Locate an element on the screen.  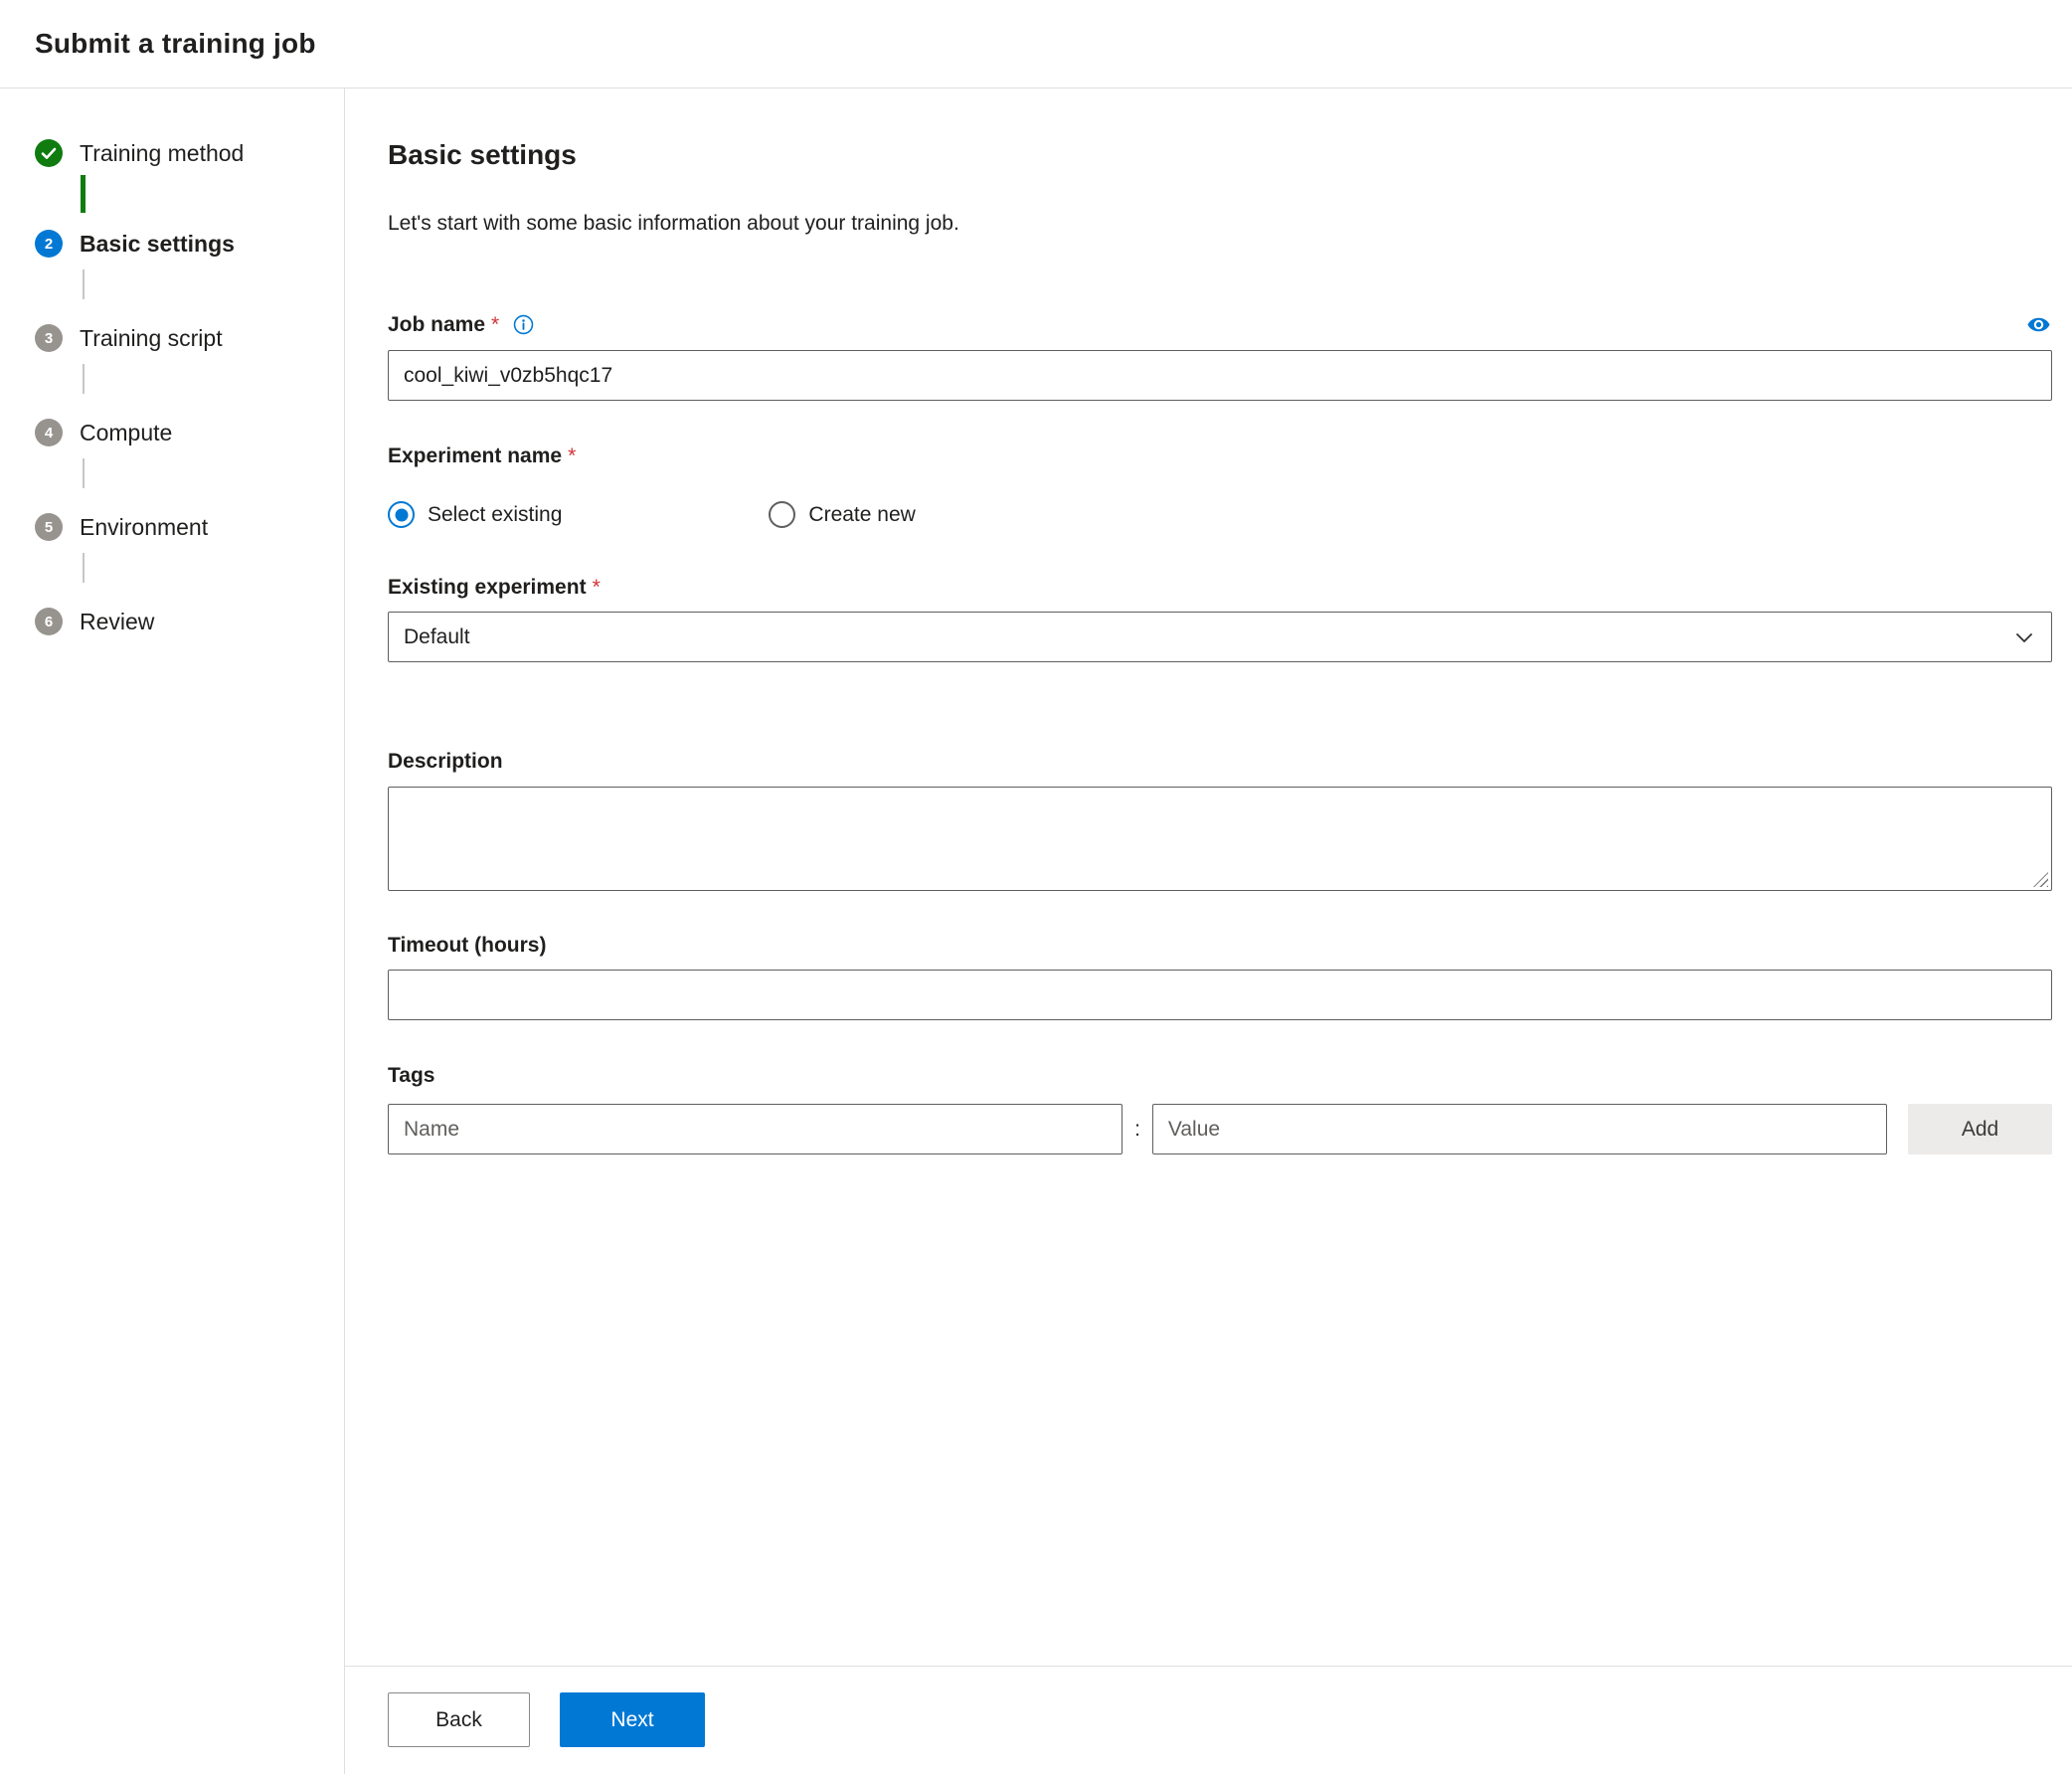
existing-experiment-selected-value: Default is located at coordinates (437, 636).